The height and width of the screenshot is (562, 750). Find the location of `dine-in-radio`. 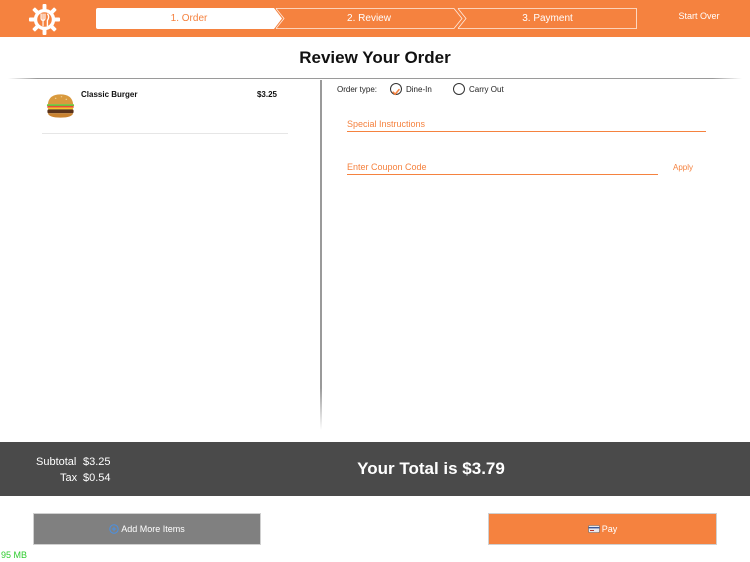

dine-in-radio is located at coordinates (396, 89).